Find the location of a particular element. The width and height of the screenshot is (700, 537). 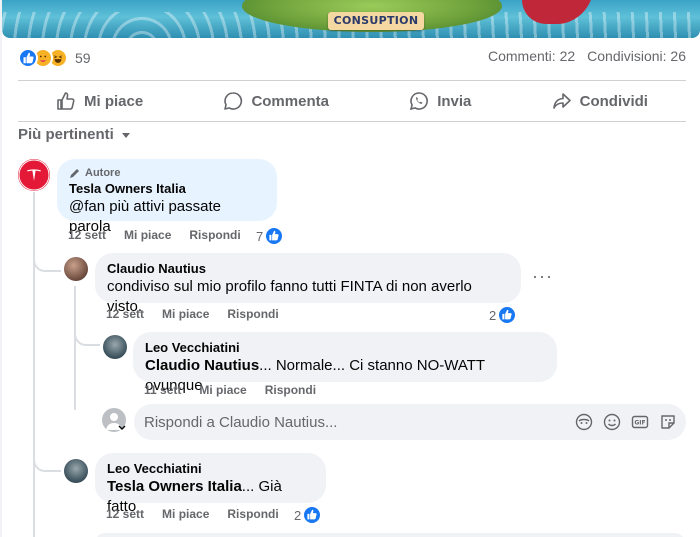

comment-actions: 11 sett Mi piace Rispondi is located at coordinates (230, 390).